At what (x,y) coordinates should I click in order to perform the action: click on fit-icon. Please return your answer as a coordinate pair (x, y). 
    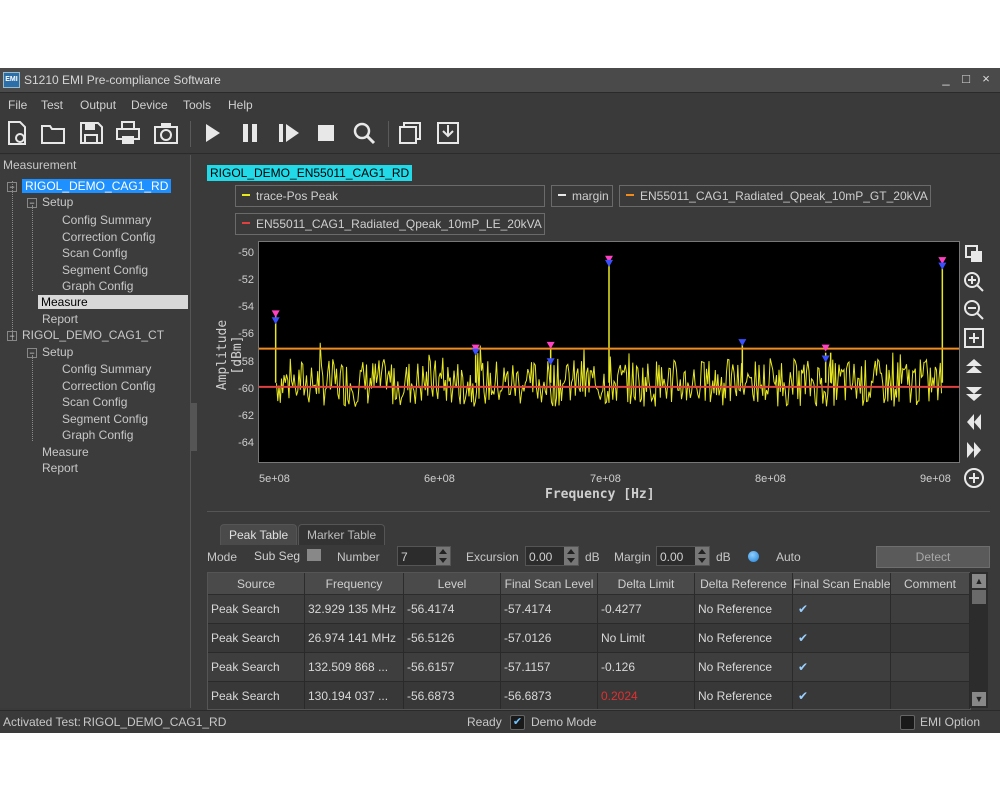
    Looking at the image, I should click on (974, 338).